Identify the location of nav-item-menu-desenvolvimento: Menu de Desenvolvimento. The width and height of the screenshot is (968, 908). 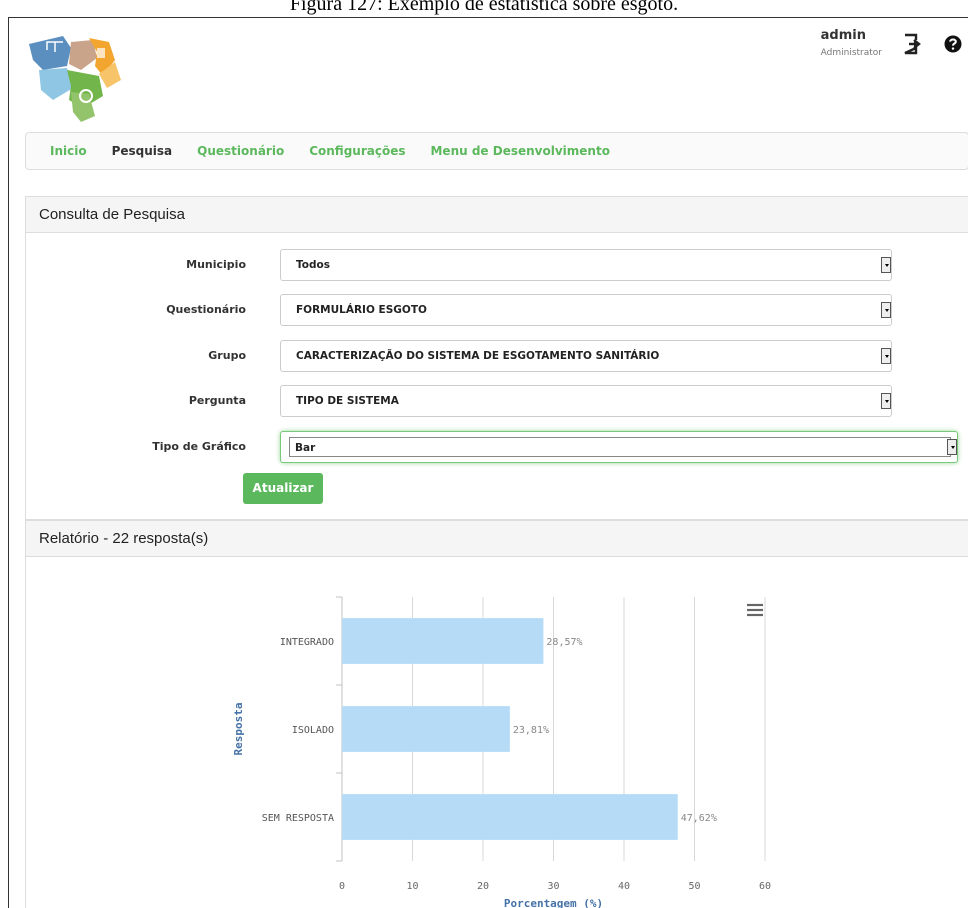
(519, 151).